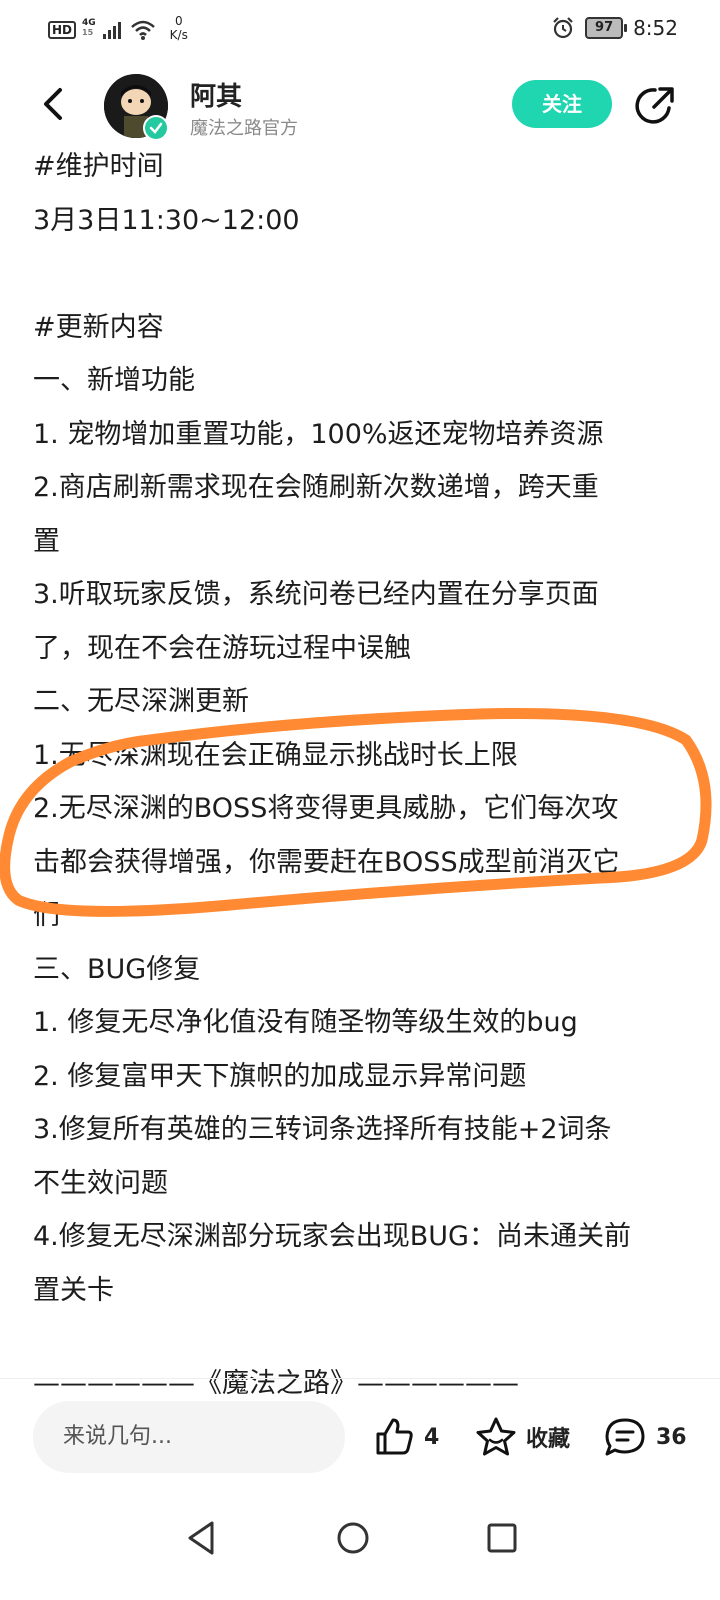 The image size is (720, 1600). I want to click on post-line: 3.修复所有英雄的三转词条选择所有技能+2词条, so click(322, 1129).